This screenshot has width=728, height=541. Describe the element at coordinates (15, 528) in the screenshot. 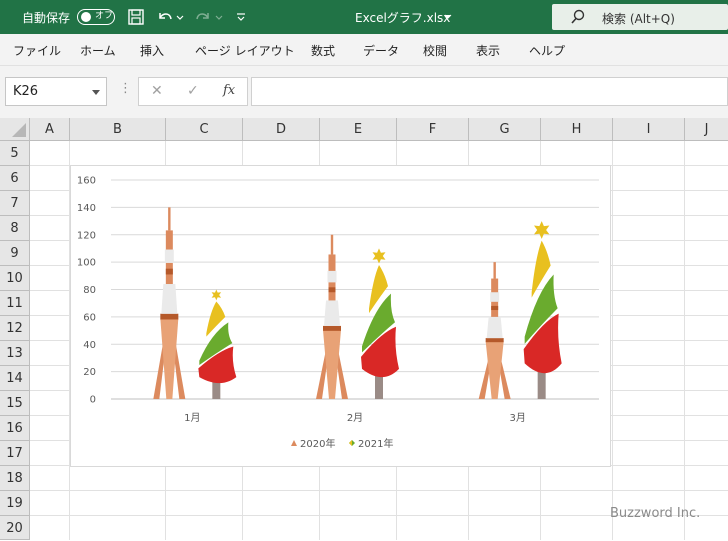

I see `row-header-20: 20` at that location.